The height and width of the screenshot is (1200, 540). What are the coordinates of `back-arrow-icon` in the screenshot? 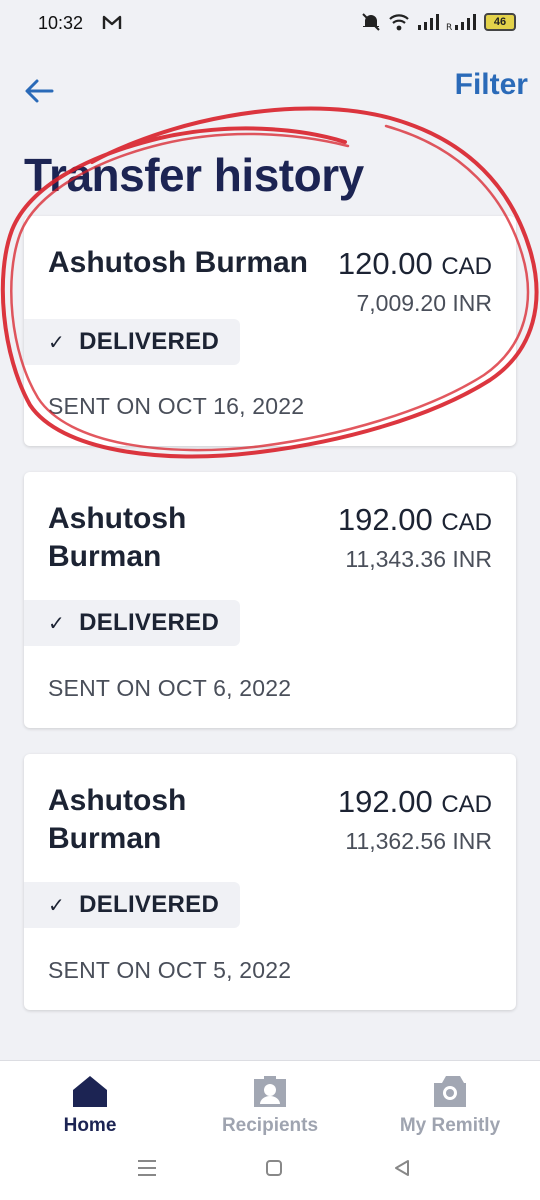 It's located at (39, 91).